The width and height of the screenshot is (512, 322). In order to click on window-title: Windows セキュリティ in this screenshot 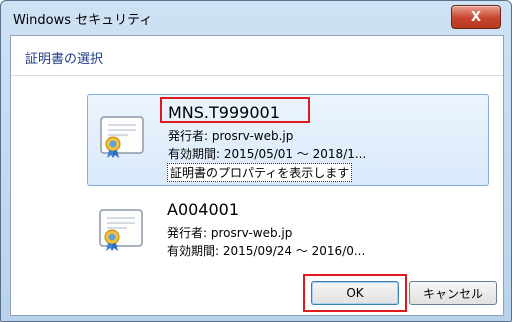, I will do `click(83, 20)`.